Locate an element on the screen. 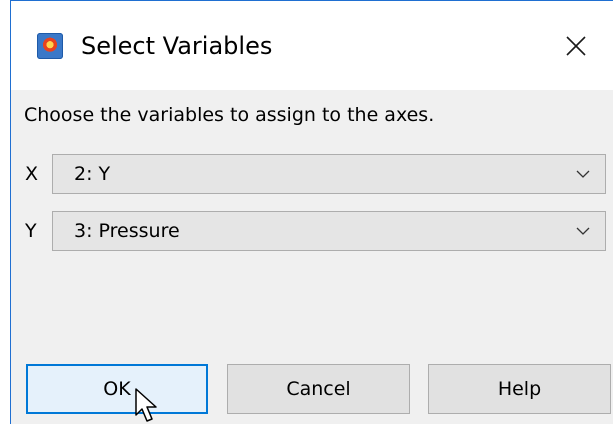 This screenshot has width=613, height=424. y-axis-variable-select: 3: Pressure is located at coordinates (329, 231).